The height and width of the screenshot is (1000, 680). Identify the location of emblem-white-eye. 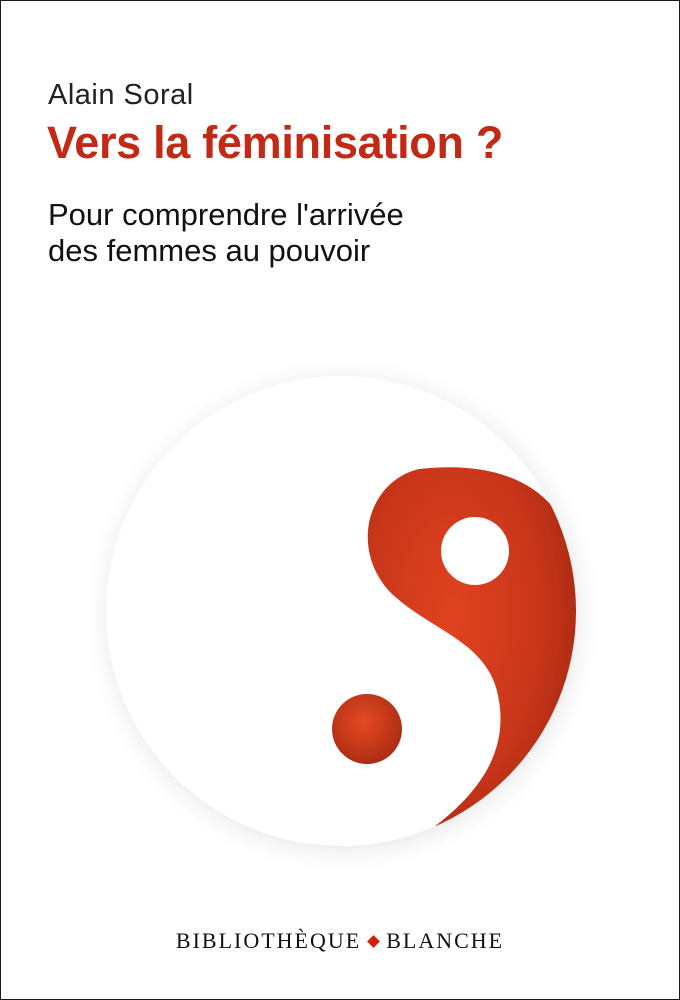
(475, 551).